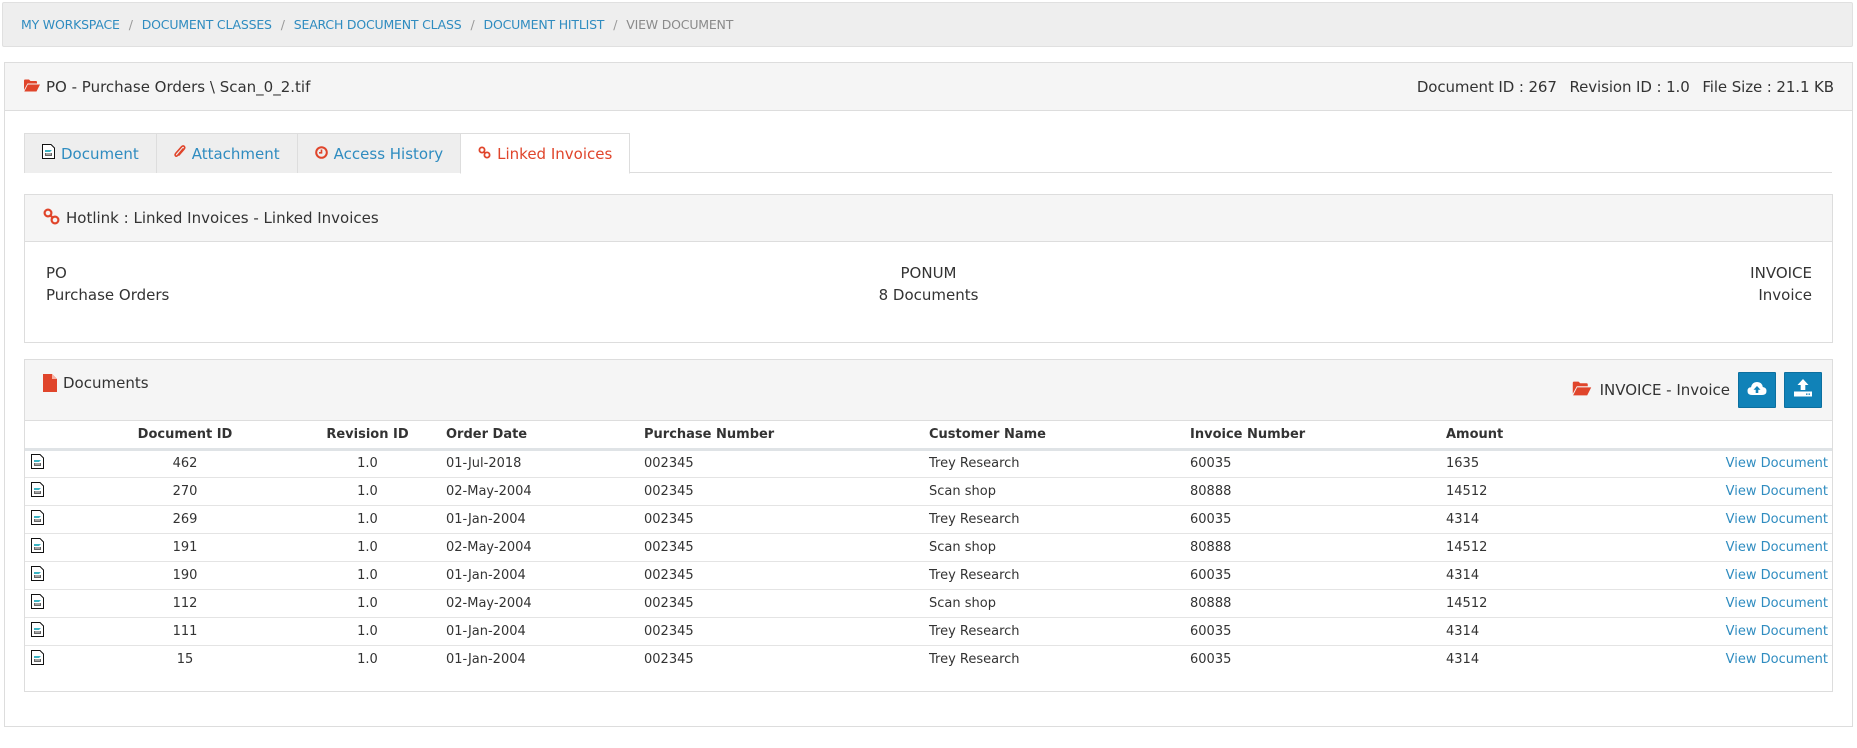  What do you see at coordinates (928, 284) in the screenshot?
I see `hotlink-link-field: PONUM 8 Documents` at bounding box center [928, 284].